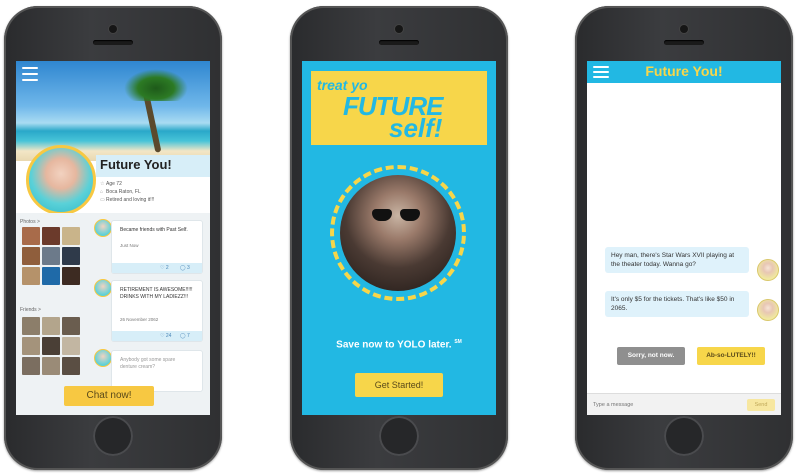 The image size is (800, 476). Describe the element at coordinates (156, 85) in the screenshot. I see `palm-tree-leaves` at that location.